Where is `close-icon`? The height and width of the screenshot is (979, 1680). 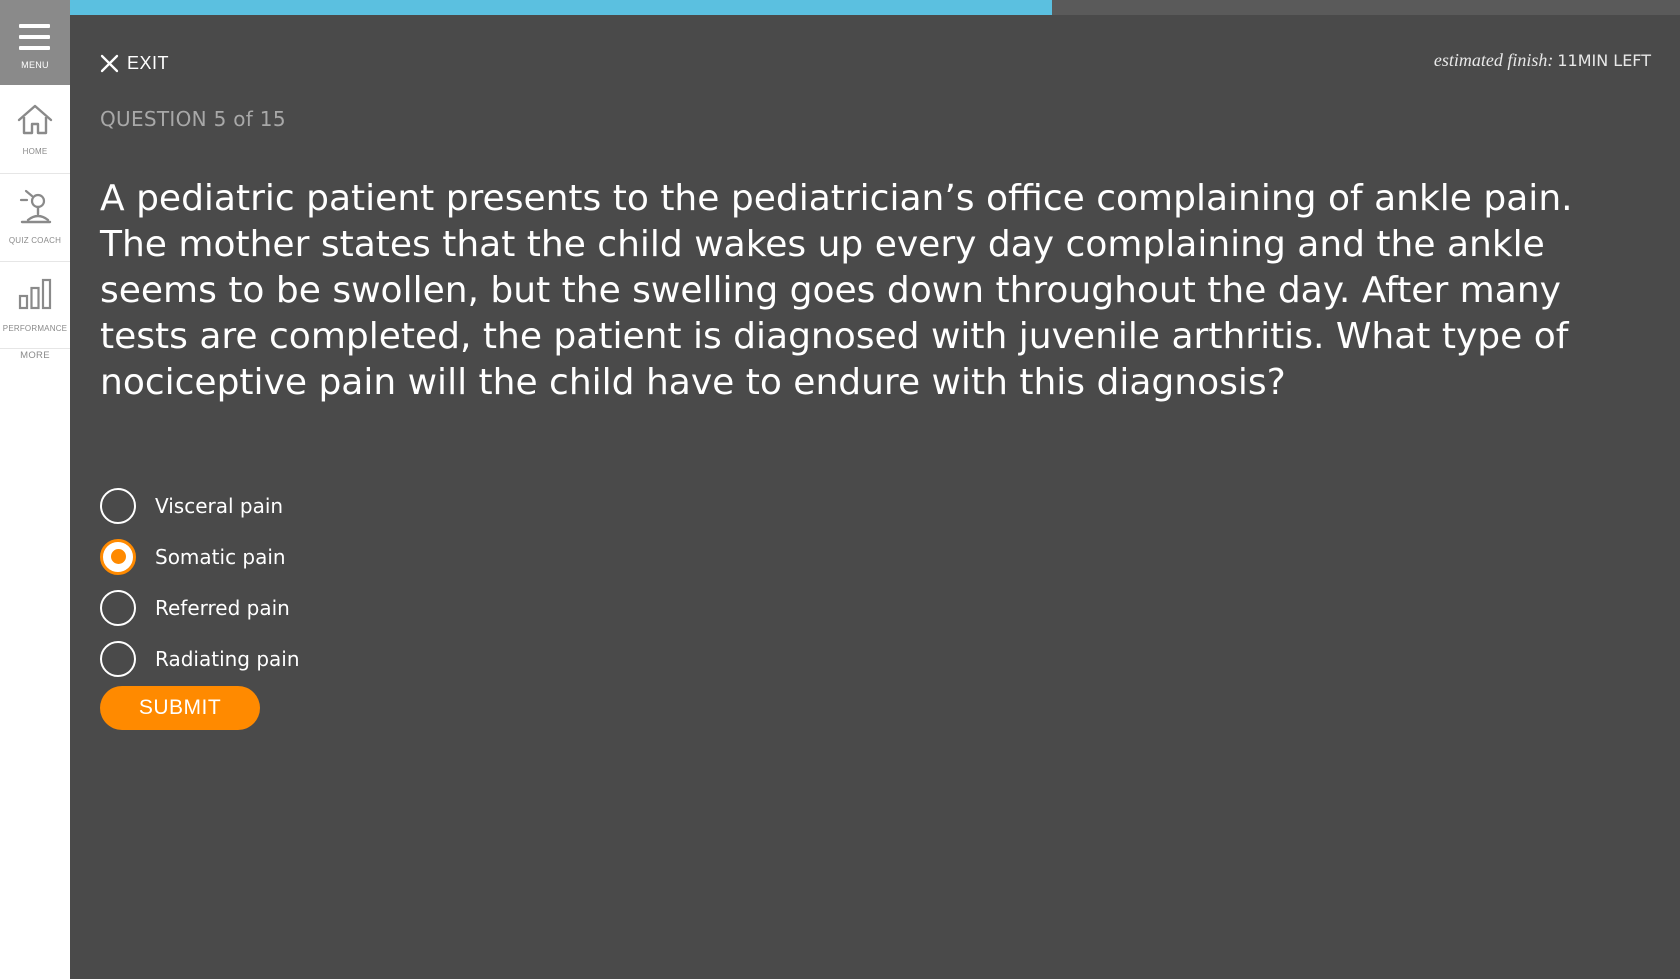
close-icon is located at coordinates (109, 63).